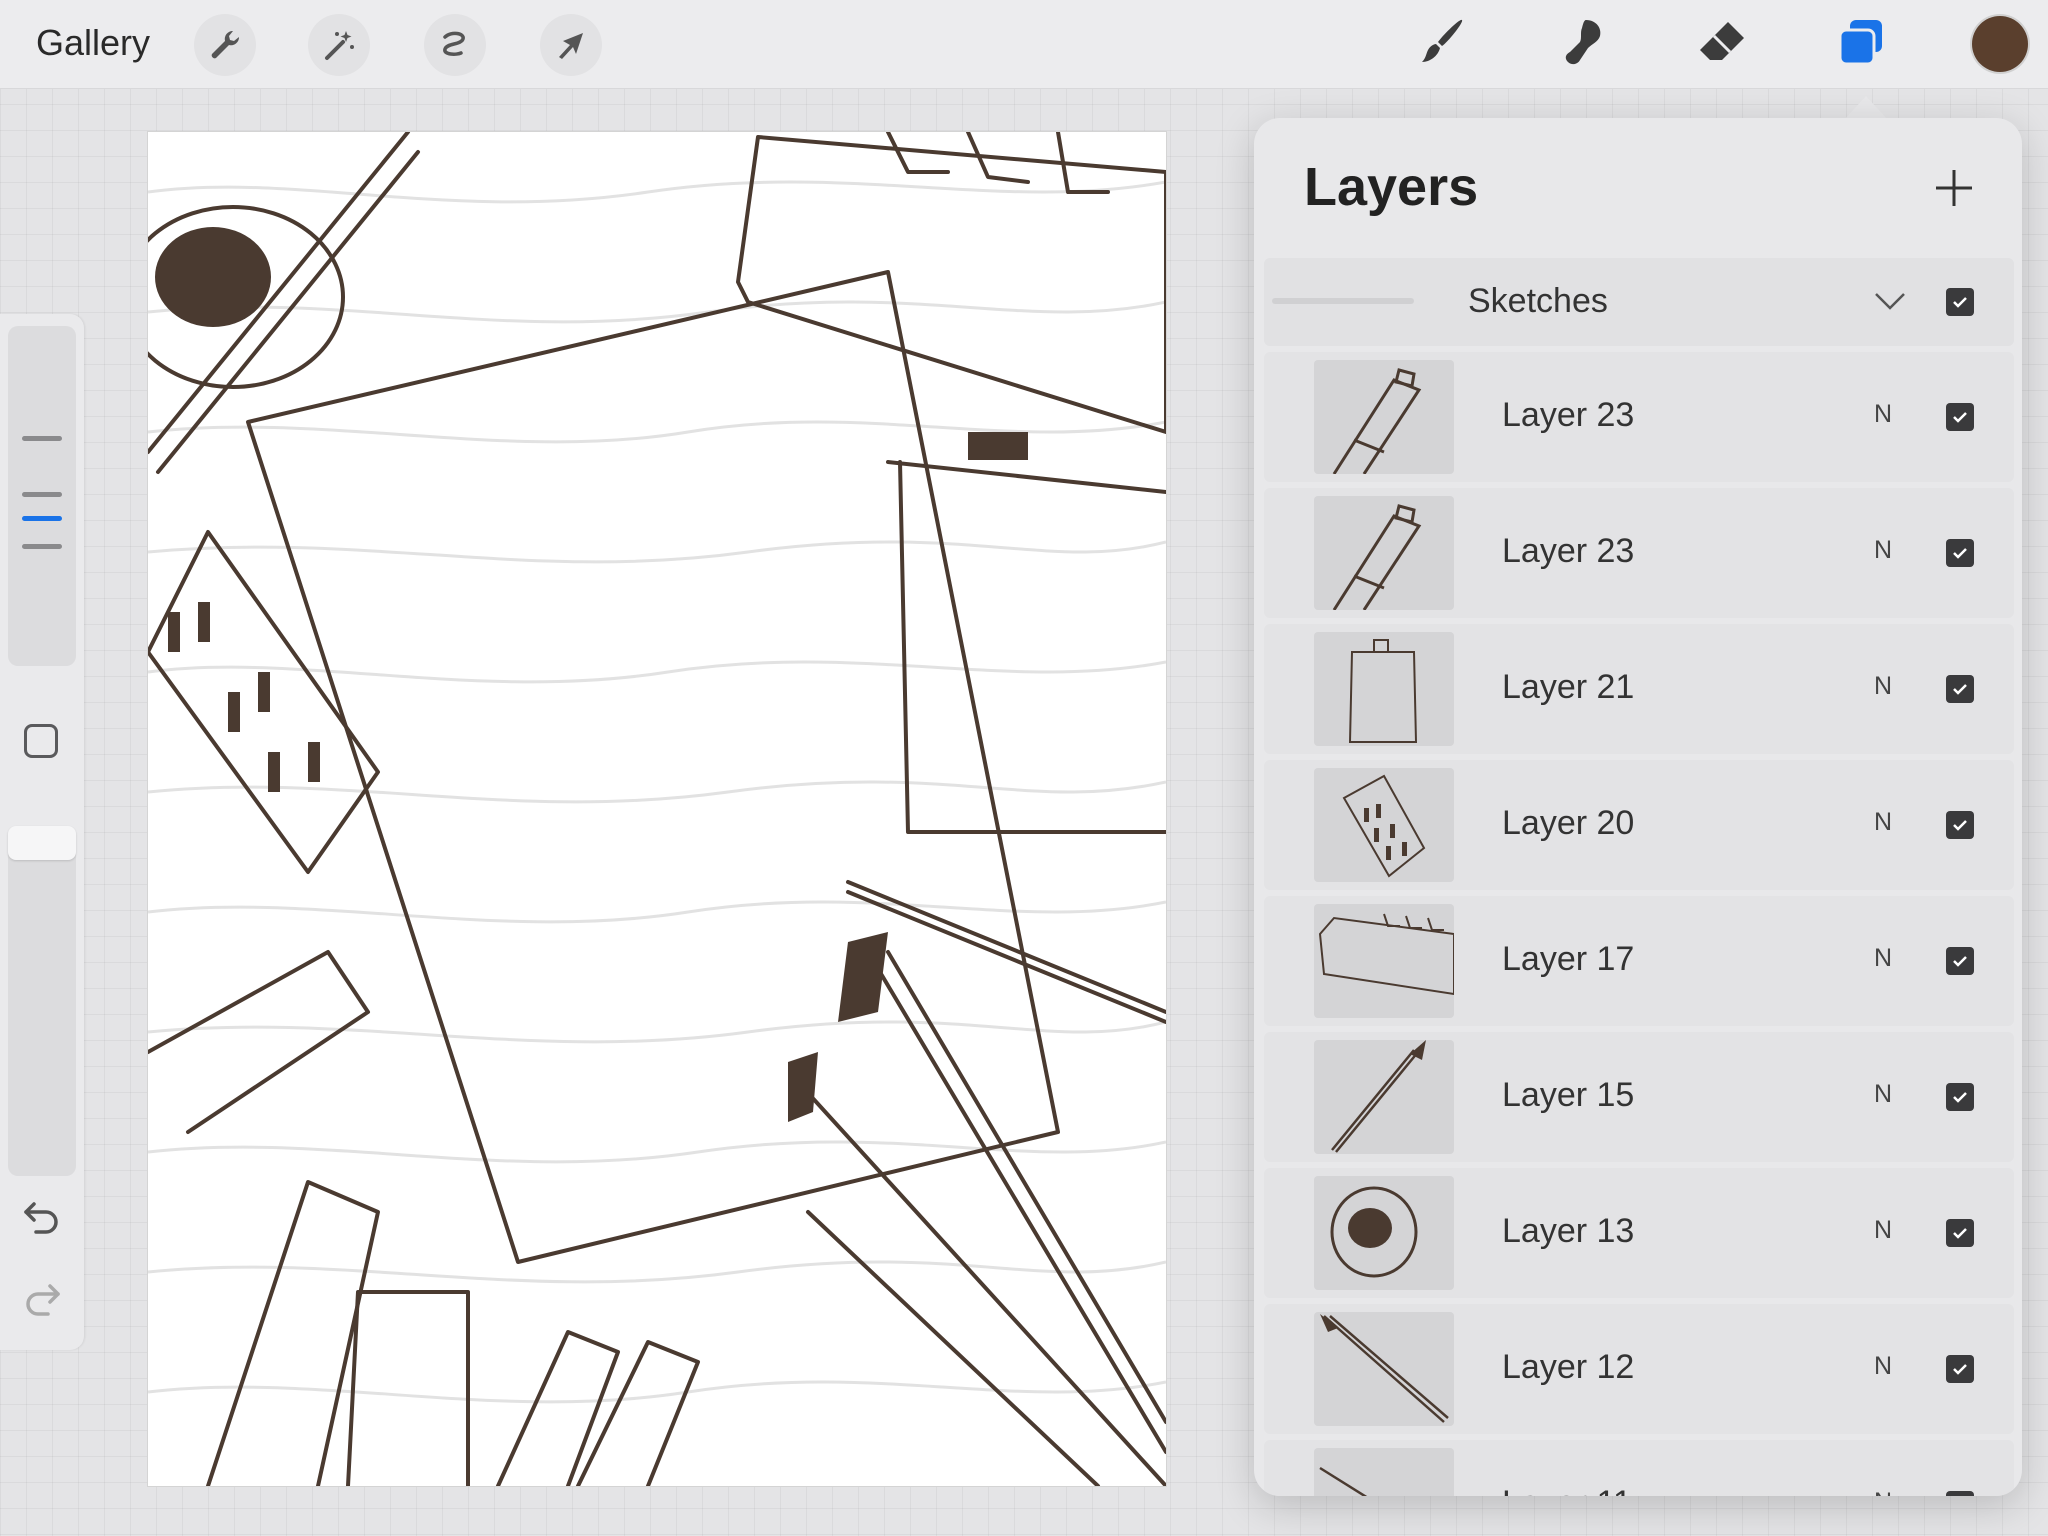 The height and width of the screenshot is (1536, 2048). I want to click on layer-row: Layer 12 N, so click(1639, 1369).